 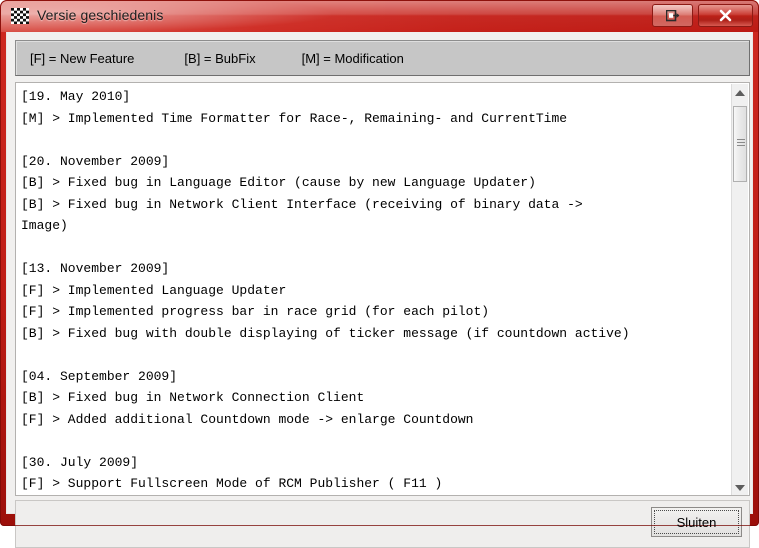 I want to click on close-dialog-button: Sluiten, so click(x=696, y=522).